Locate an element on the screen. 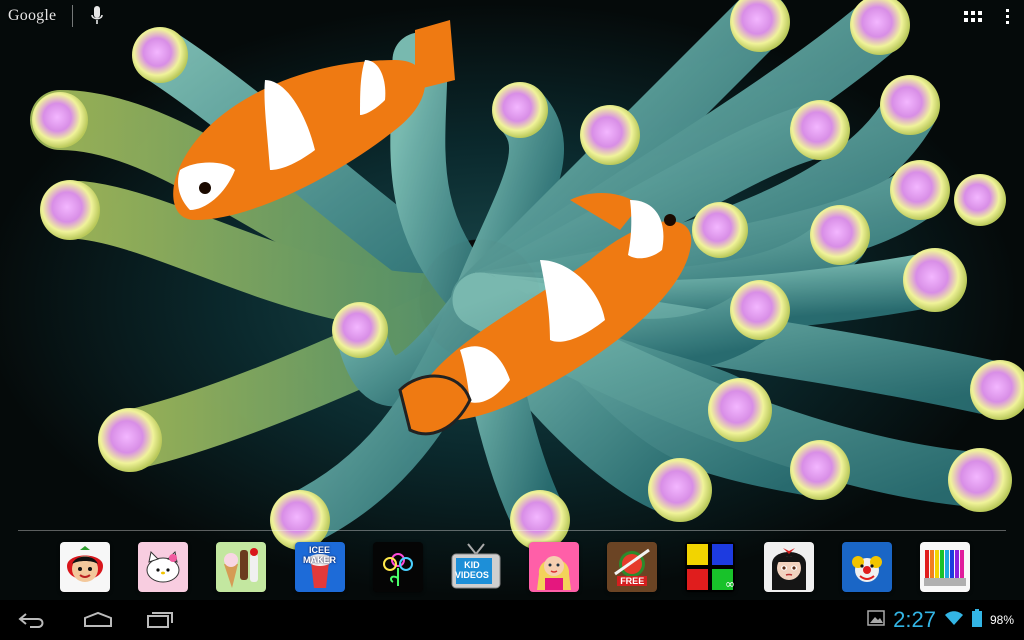 Image resolution: width=1024 pixels, height=640 pixels. kid-videos-app: KID VIDEOS is located at coordinates (476, 567).